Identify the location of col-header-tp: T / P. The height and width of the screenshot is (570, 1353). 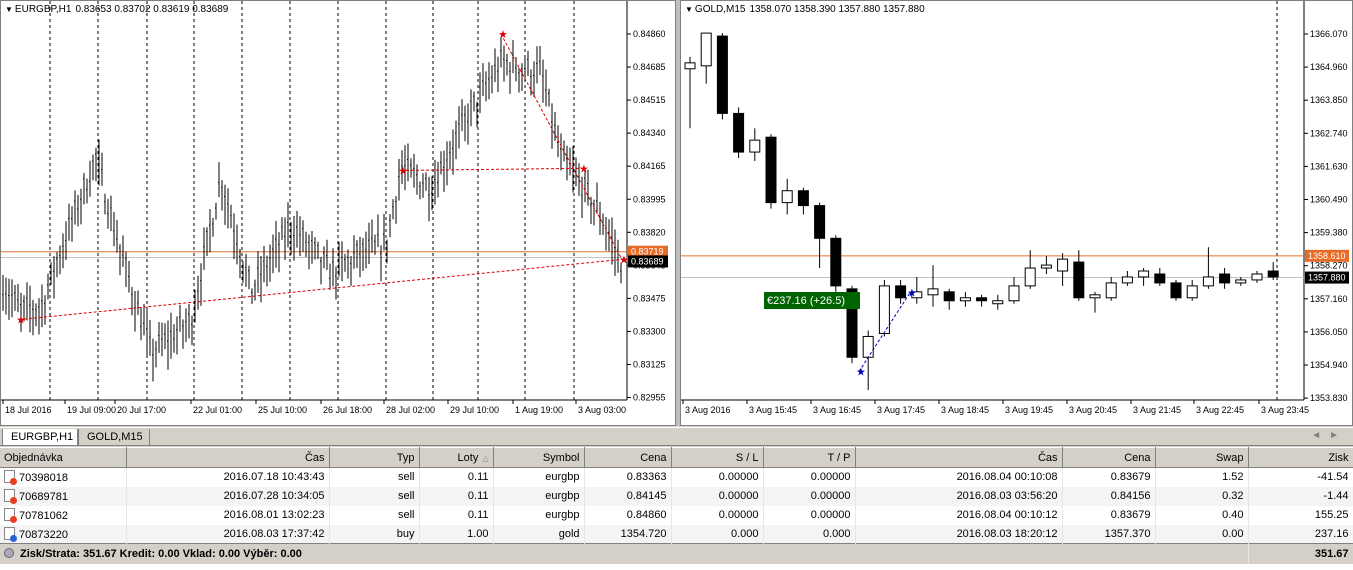
(809, 457).